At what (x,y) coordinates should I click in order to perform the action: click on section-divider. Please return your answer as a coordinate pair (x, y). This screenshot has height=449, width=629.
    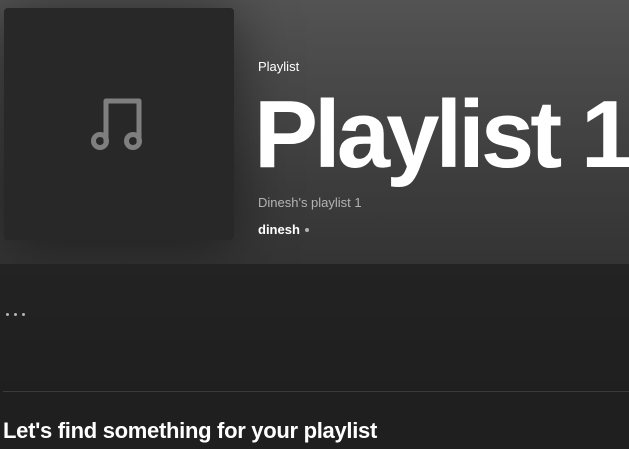
    Looking at the image, I should click on (316, 391).